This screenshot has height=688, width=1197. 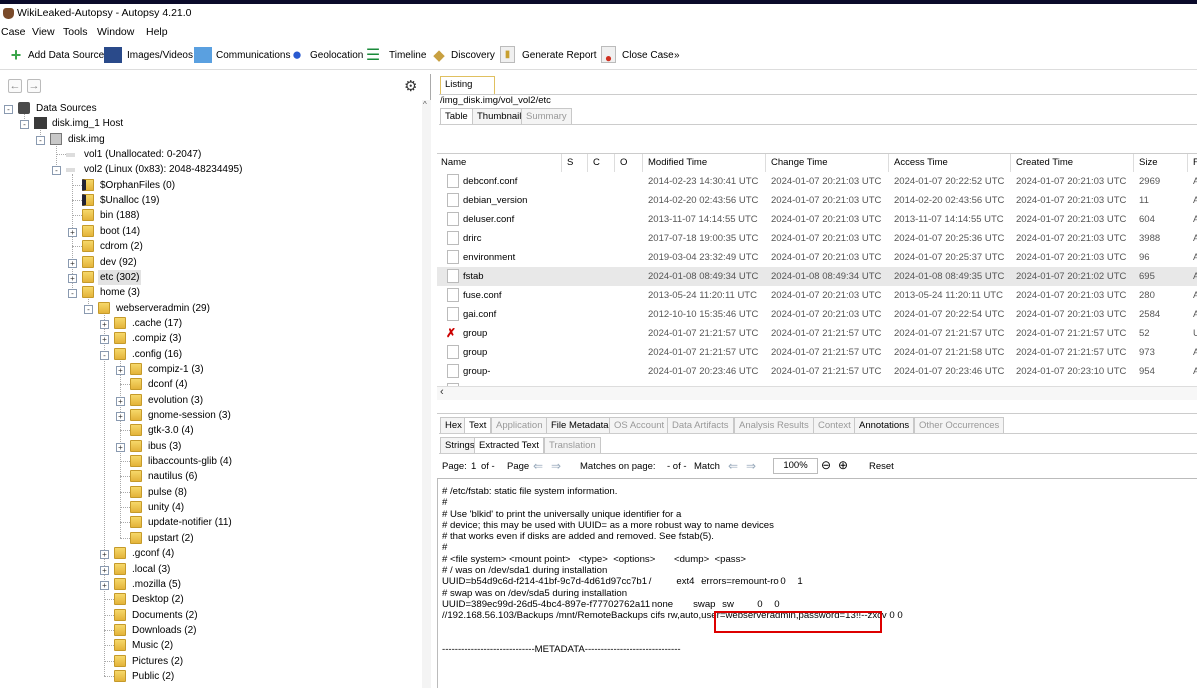 I want to click on tree-node: vol1 (Unallocated: 0-2047), so click(x=210, y=154).